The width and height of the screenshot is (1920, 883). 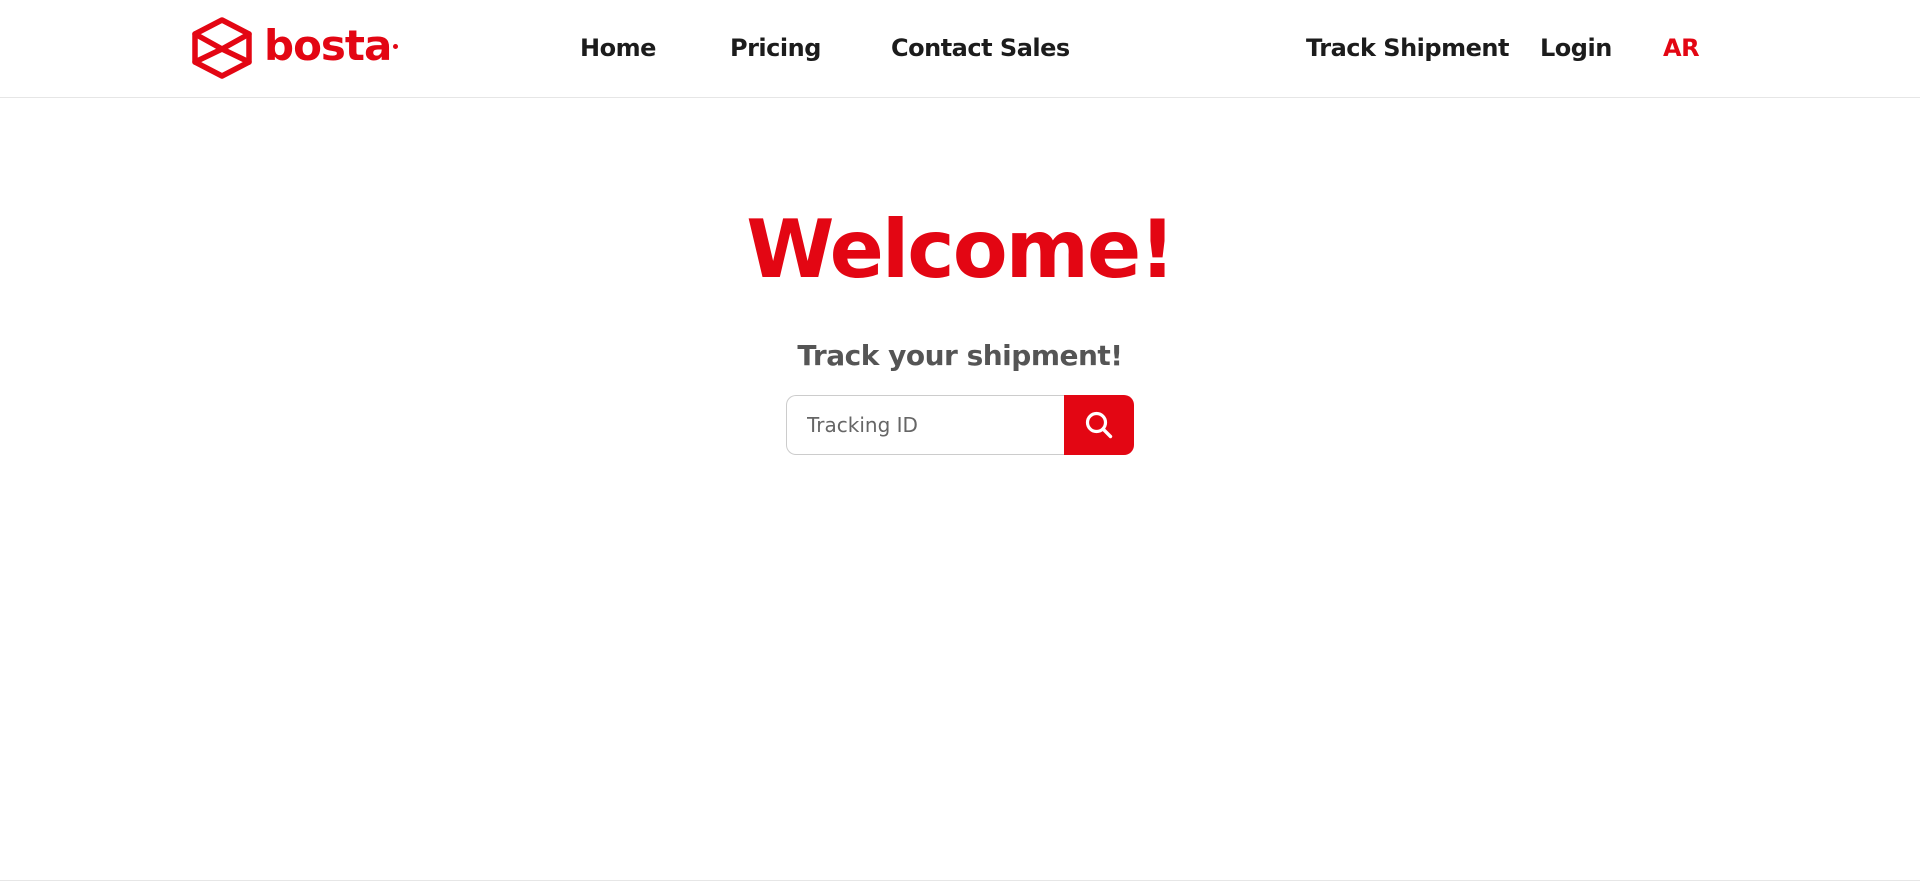 What do you see at coordinates (1576, 48) in the screenshot?
I see `nav-login: Login` at bounding box center [1576, 48].